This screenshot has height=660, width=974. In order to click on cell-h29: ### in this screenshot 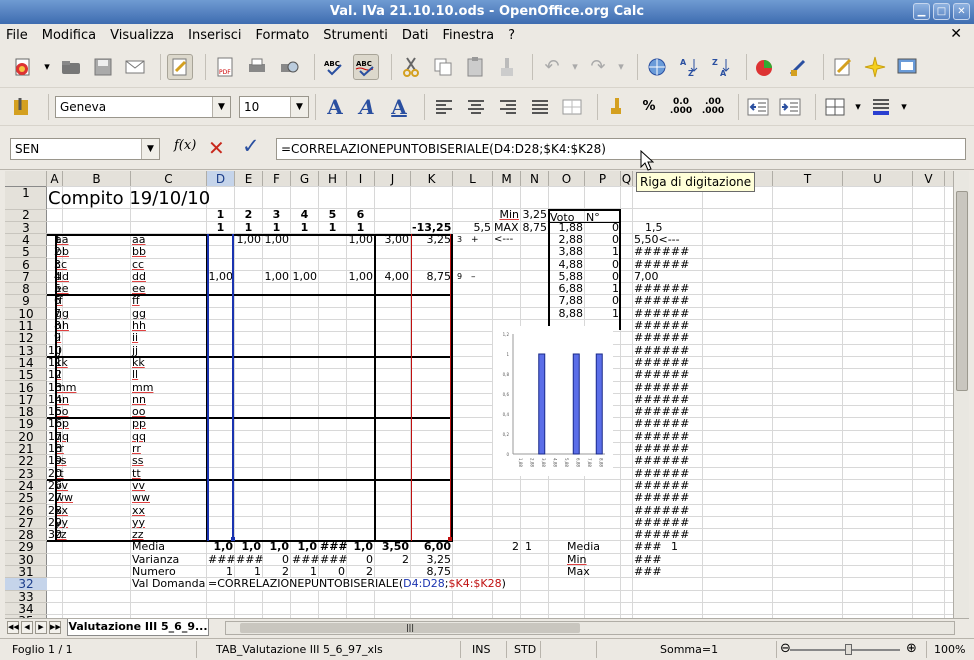, I will do `click(334, 547)`.